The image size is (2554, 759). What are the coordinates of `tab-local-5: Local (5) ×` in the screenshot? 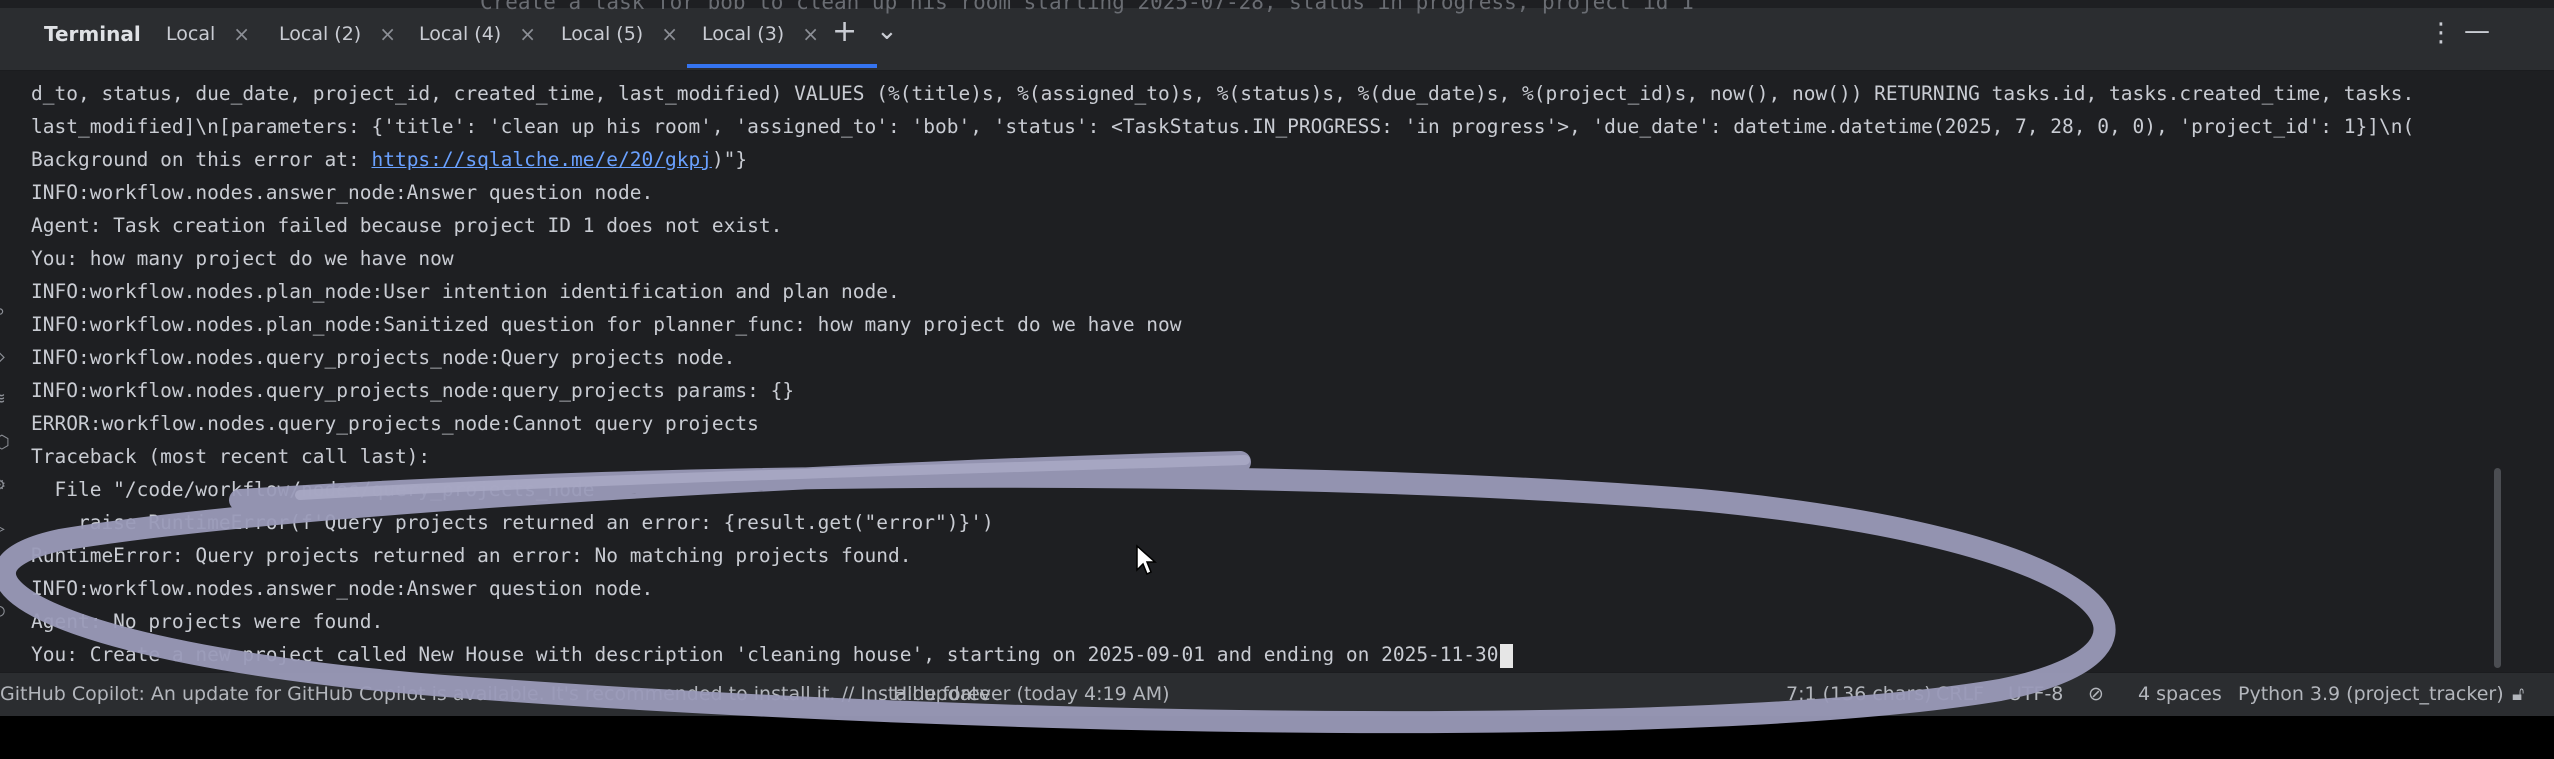 It's located at (619, 34).